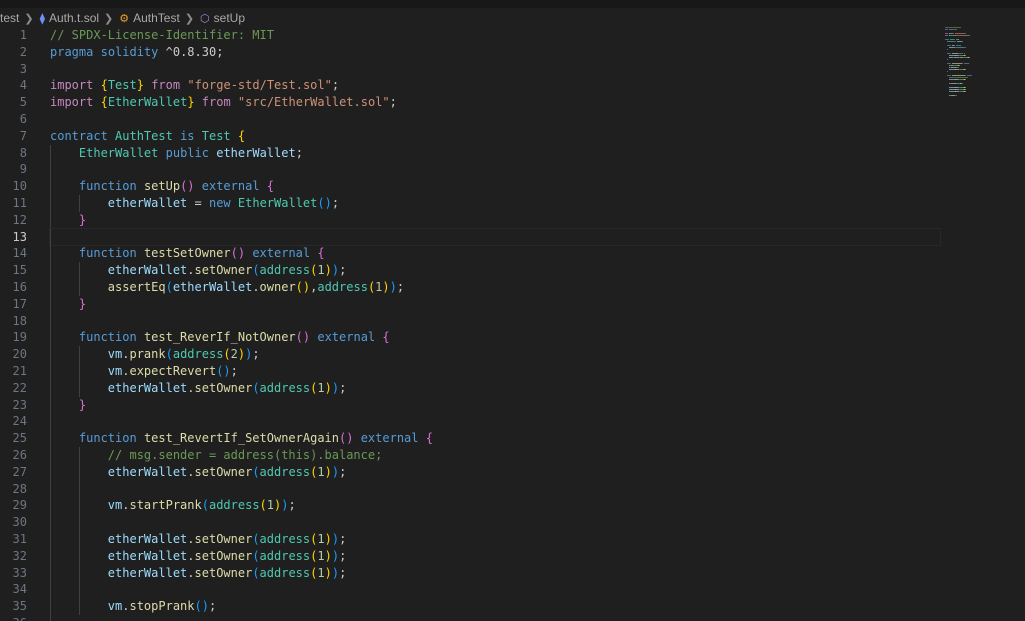 The width and height of the screenshot is (1025, 621). What do you see at coordinates (234, 354) in the screenshot?
I see `code-token: 2` at bounding box center [234, 354].